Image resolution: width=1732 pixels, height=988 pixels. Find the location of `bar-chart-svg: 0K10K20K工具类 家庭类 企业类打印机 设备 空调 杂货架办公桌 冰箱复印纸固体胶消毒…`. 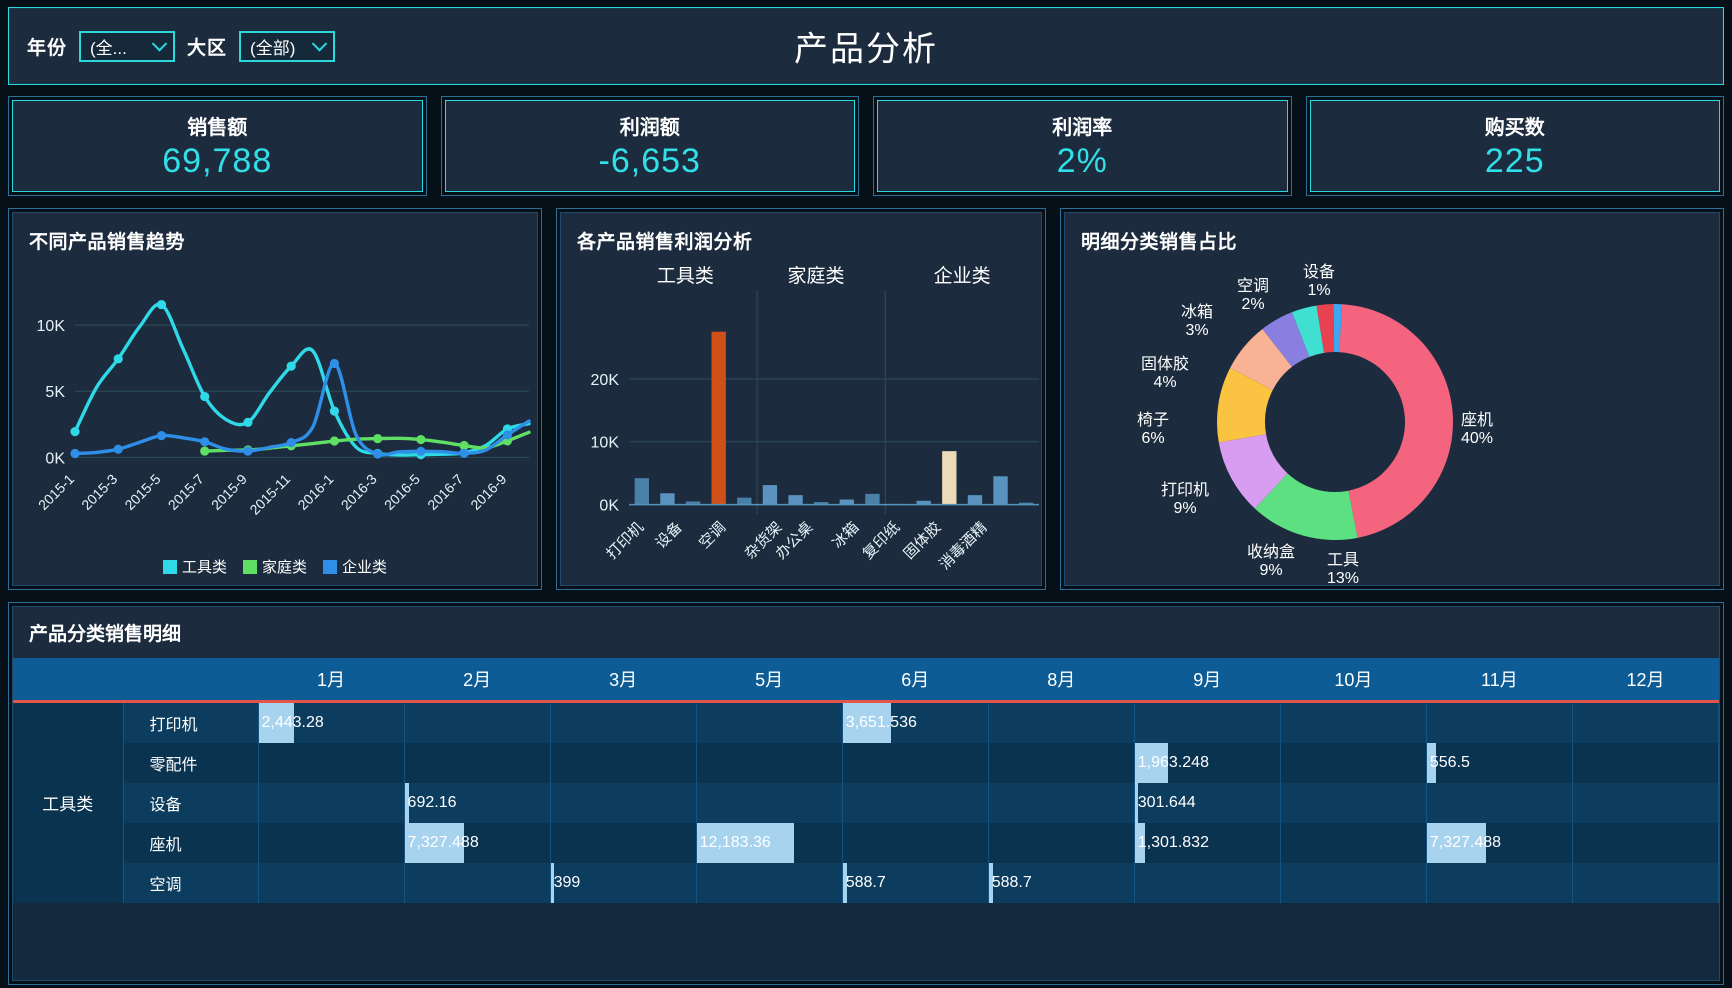

bar-chart-svg: 0K10K20K工具类 家庭类 企业类打印机 设备 空调 杂货架办公桌 冰箱复印纸固体胶消毒… is located at coordinates (801, 420).